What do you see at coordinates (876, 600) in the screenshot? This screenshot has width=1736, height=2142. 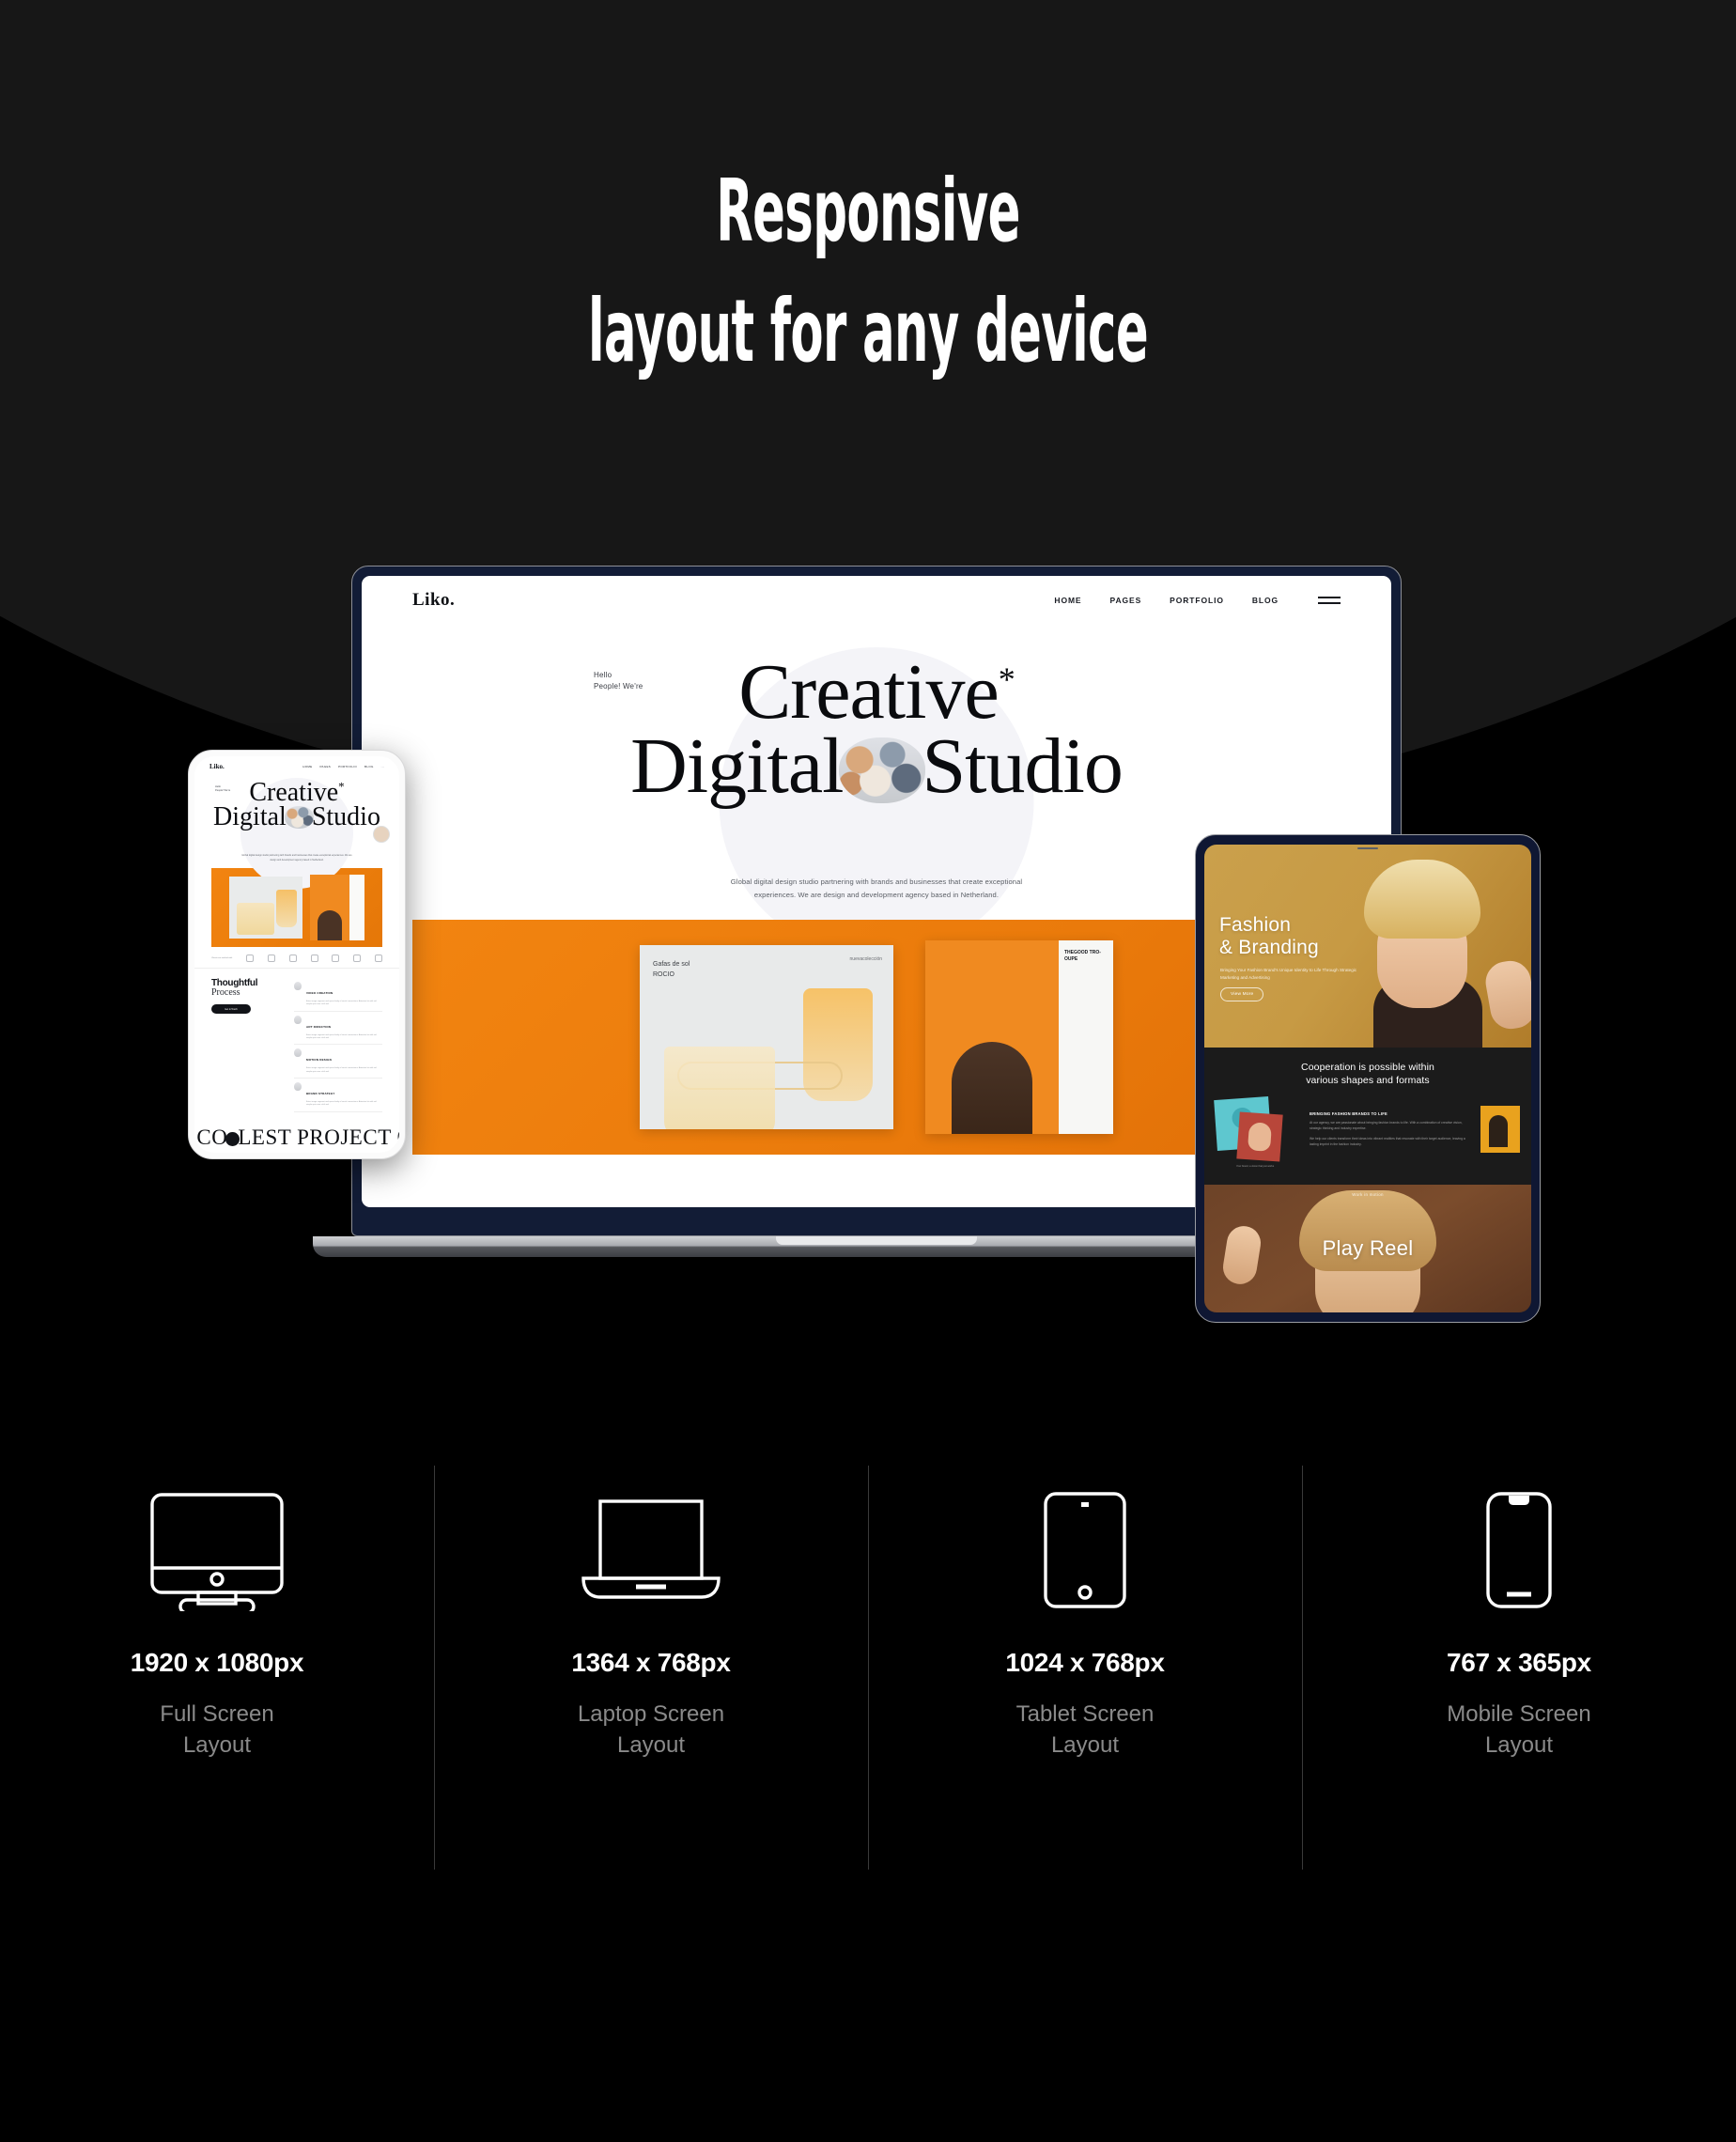 I see `laptop-site-navbar: Liko. HOME PAGES PORTFOLIO BLOG` at bounding box center [876, 600].